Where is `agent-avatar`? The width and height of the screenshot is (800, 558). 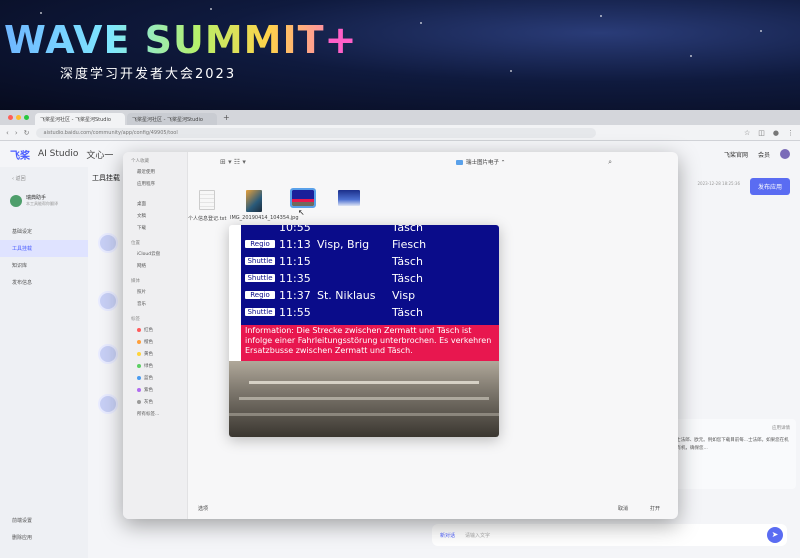 agent-avatar is located at coordinates (16, 200).